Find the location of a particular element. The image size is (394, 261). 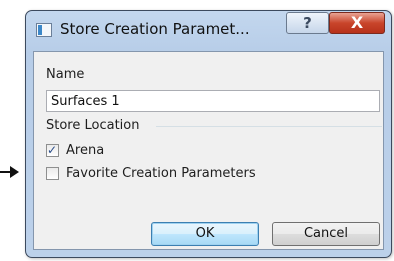

arena-checkbox: ✓ is located at coordinates (52, 150).